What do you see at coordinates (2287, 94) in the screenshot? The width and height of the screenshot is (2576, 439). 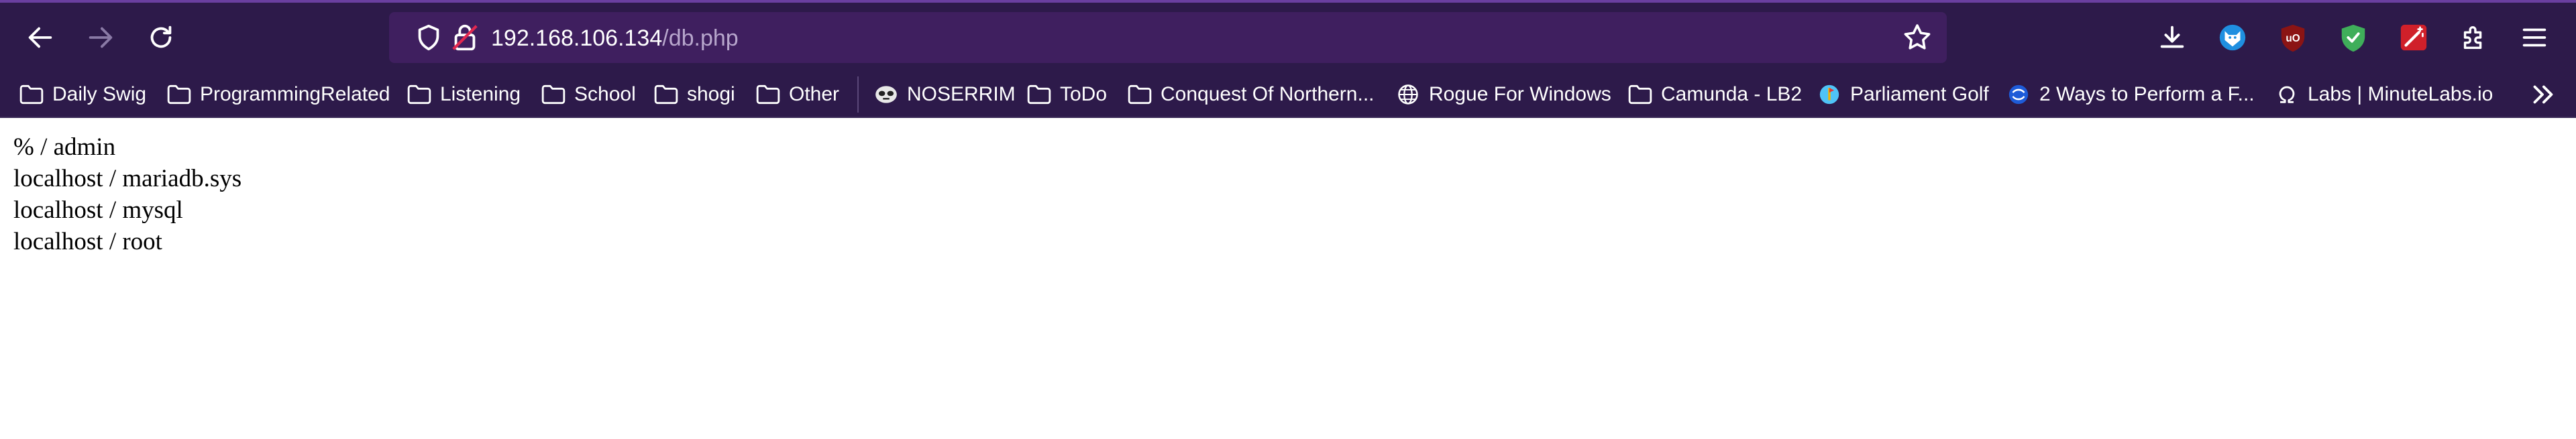 I see `omega-icon` at bounding box center [2287, 94].